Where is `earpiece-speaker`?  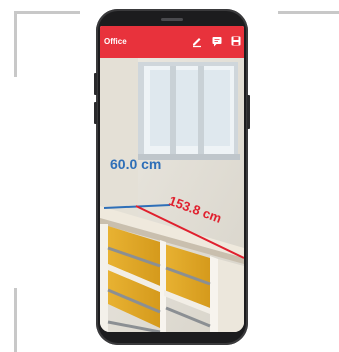
earpiece-speaker is located at coordinates (172, 19).